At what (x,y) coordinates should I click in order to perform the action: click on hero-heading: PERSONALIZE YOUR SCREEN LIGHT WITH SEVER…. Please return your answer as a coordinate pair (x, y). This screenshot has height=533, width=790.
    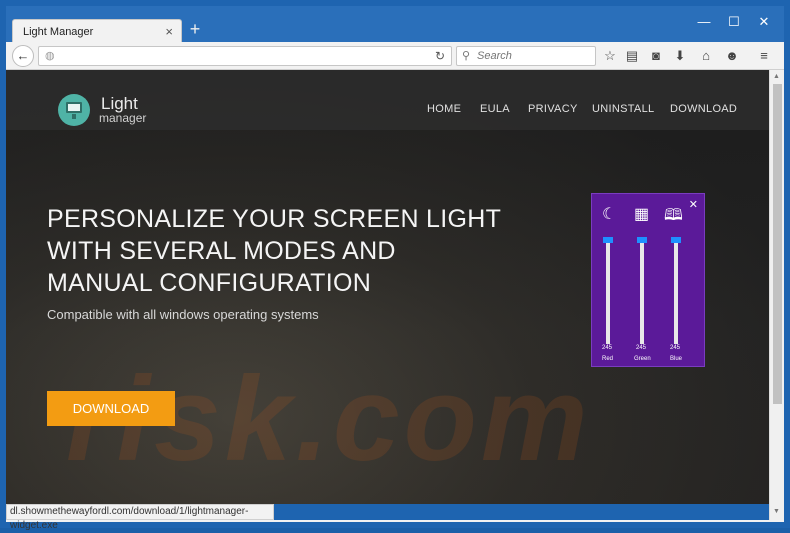
    Looking at the image, I should click on (282, 251).